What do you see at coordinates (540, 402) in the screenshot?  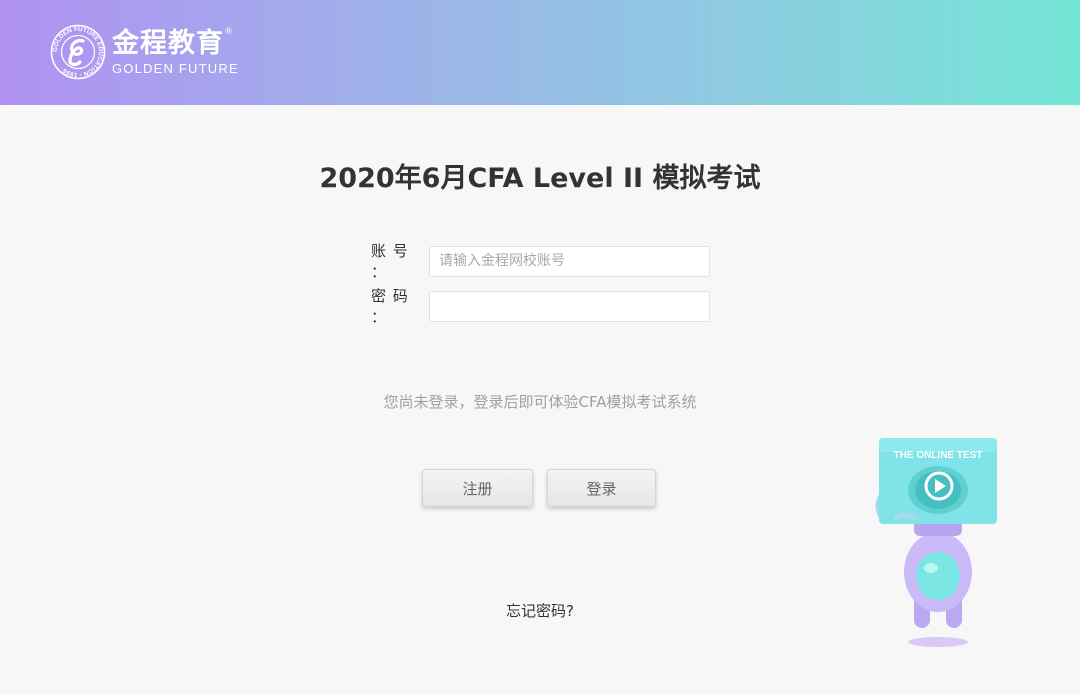 I see `login-notice: 您尚未登录，登录后即可体验CFA模拟考试系统` at bounding box center [540, 402].